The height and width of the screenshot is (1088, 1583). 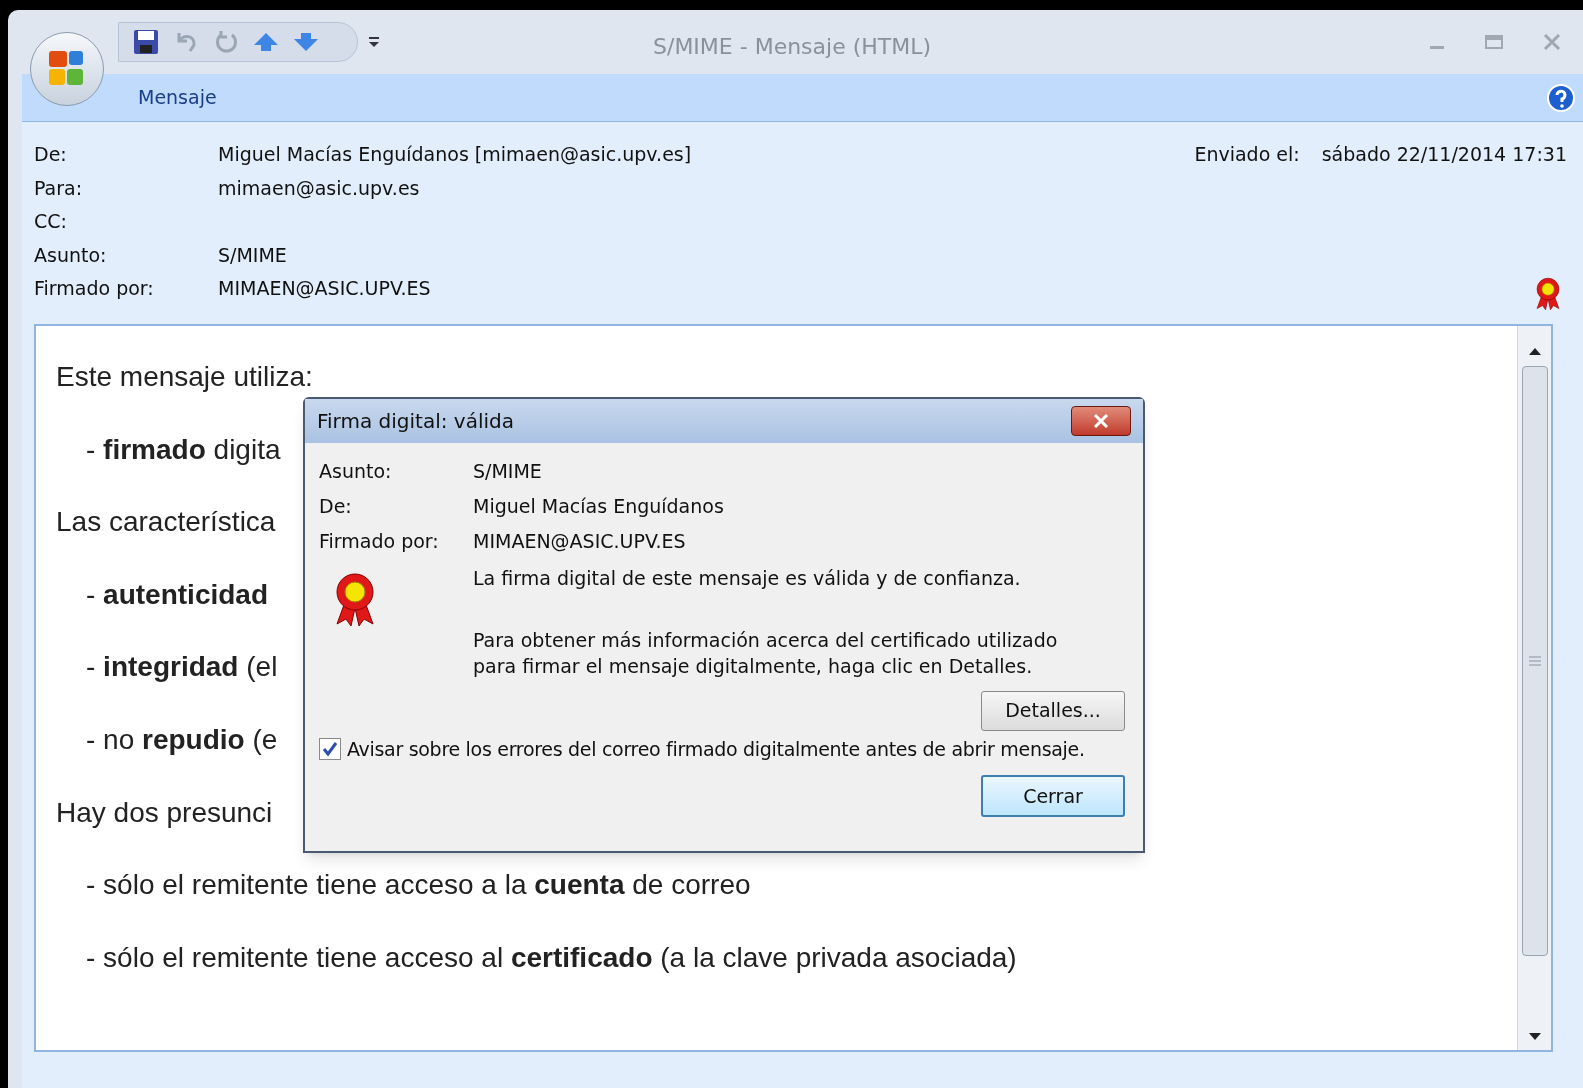 I want to click on info-message: Para obtener más información acerca del certificado utilizado para firmar el mensaje digitalmente, haga clic en Detalles., so click(x=766, y=653).